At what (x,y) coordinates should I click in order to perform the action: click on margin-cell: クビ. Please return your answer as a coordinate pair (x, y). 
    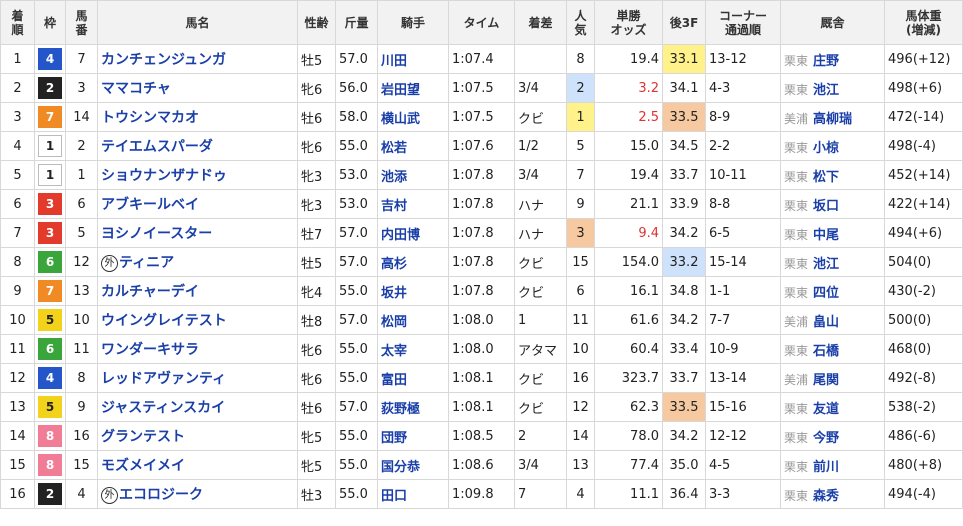
    Looking at the image, I should click on (540, 262).